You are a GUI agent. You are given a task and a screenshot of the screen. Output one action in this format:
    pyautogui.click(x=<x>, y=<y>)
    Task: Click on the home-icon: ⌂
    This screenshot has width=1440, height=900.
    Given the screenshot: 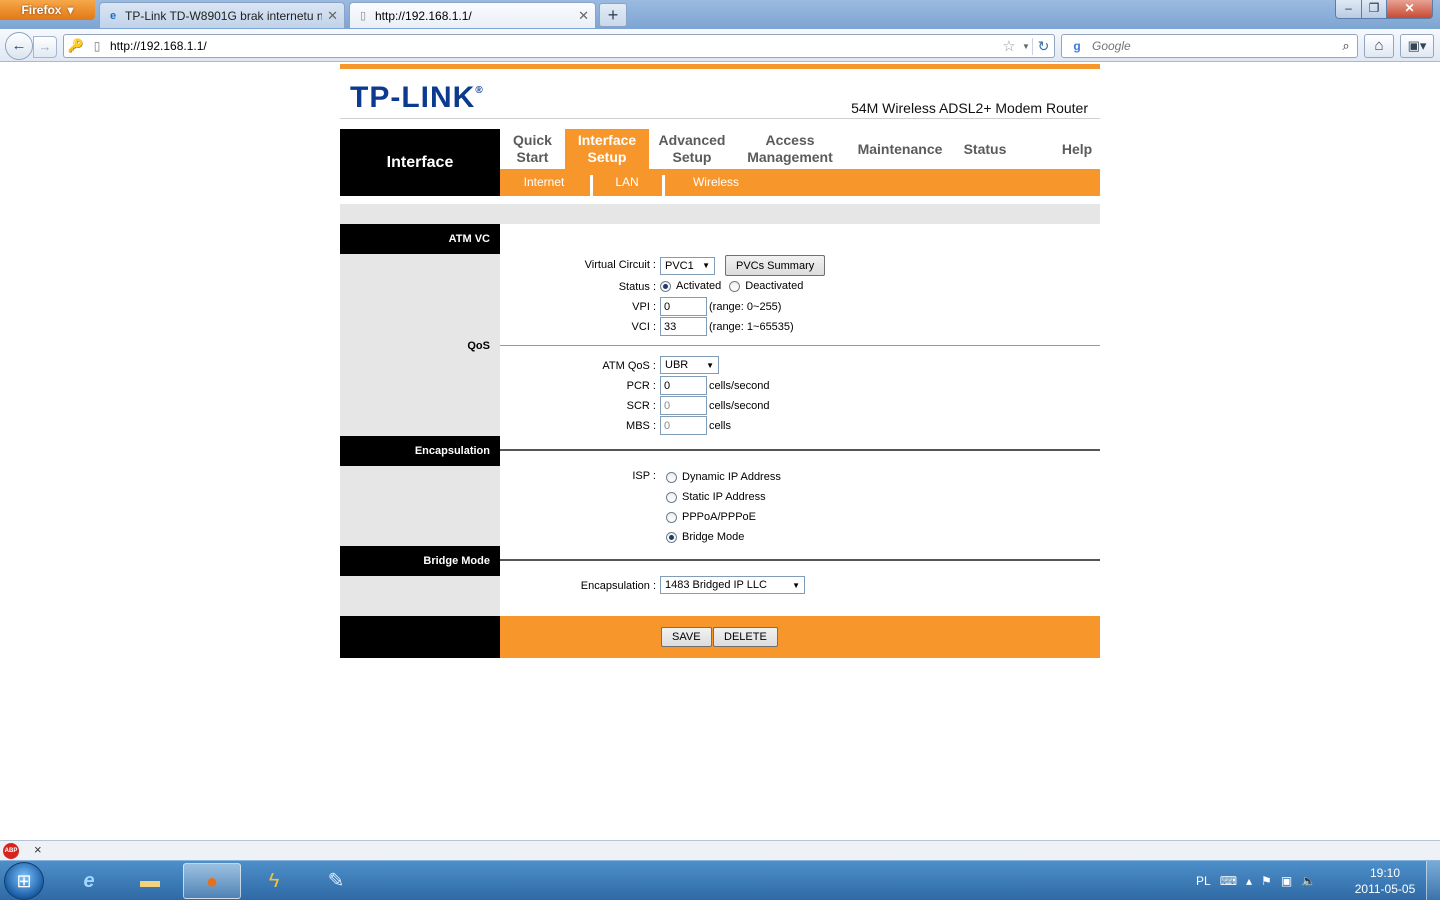 What is the action you would take?
    pyautogui.click(x=1379, y=45)
    